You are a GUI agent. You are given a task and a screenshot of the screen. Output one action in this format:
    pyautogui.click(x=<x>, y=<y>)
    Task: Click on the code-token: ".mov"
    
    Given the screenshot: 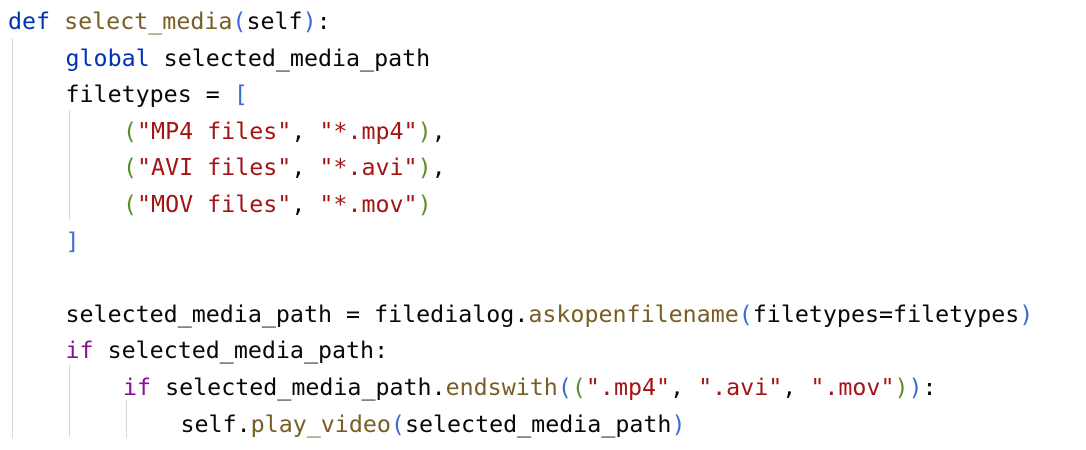 What is the action you would take?
    pyautogui.click(x=852, y=387)
    